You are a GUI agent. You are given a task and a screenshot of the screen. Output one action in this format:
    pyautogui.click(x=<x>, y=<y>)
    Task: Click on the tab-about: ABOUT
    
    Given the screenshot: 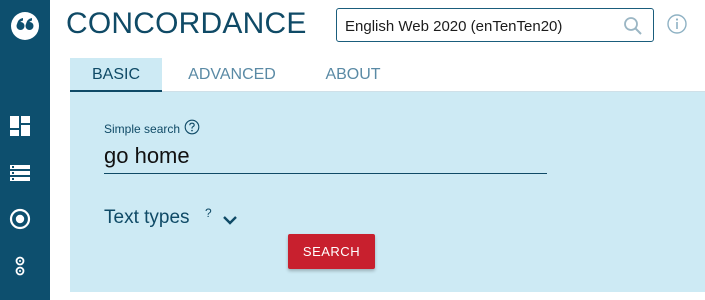 What is the action you would take?
    pyautogui.click(x=353, y=75)
    